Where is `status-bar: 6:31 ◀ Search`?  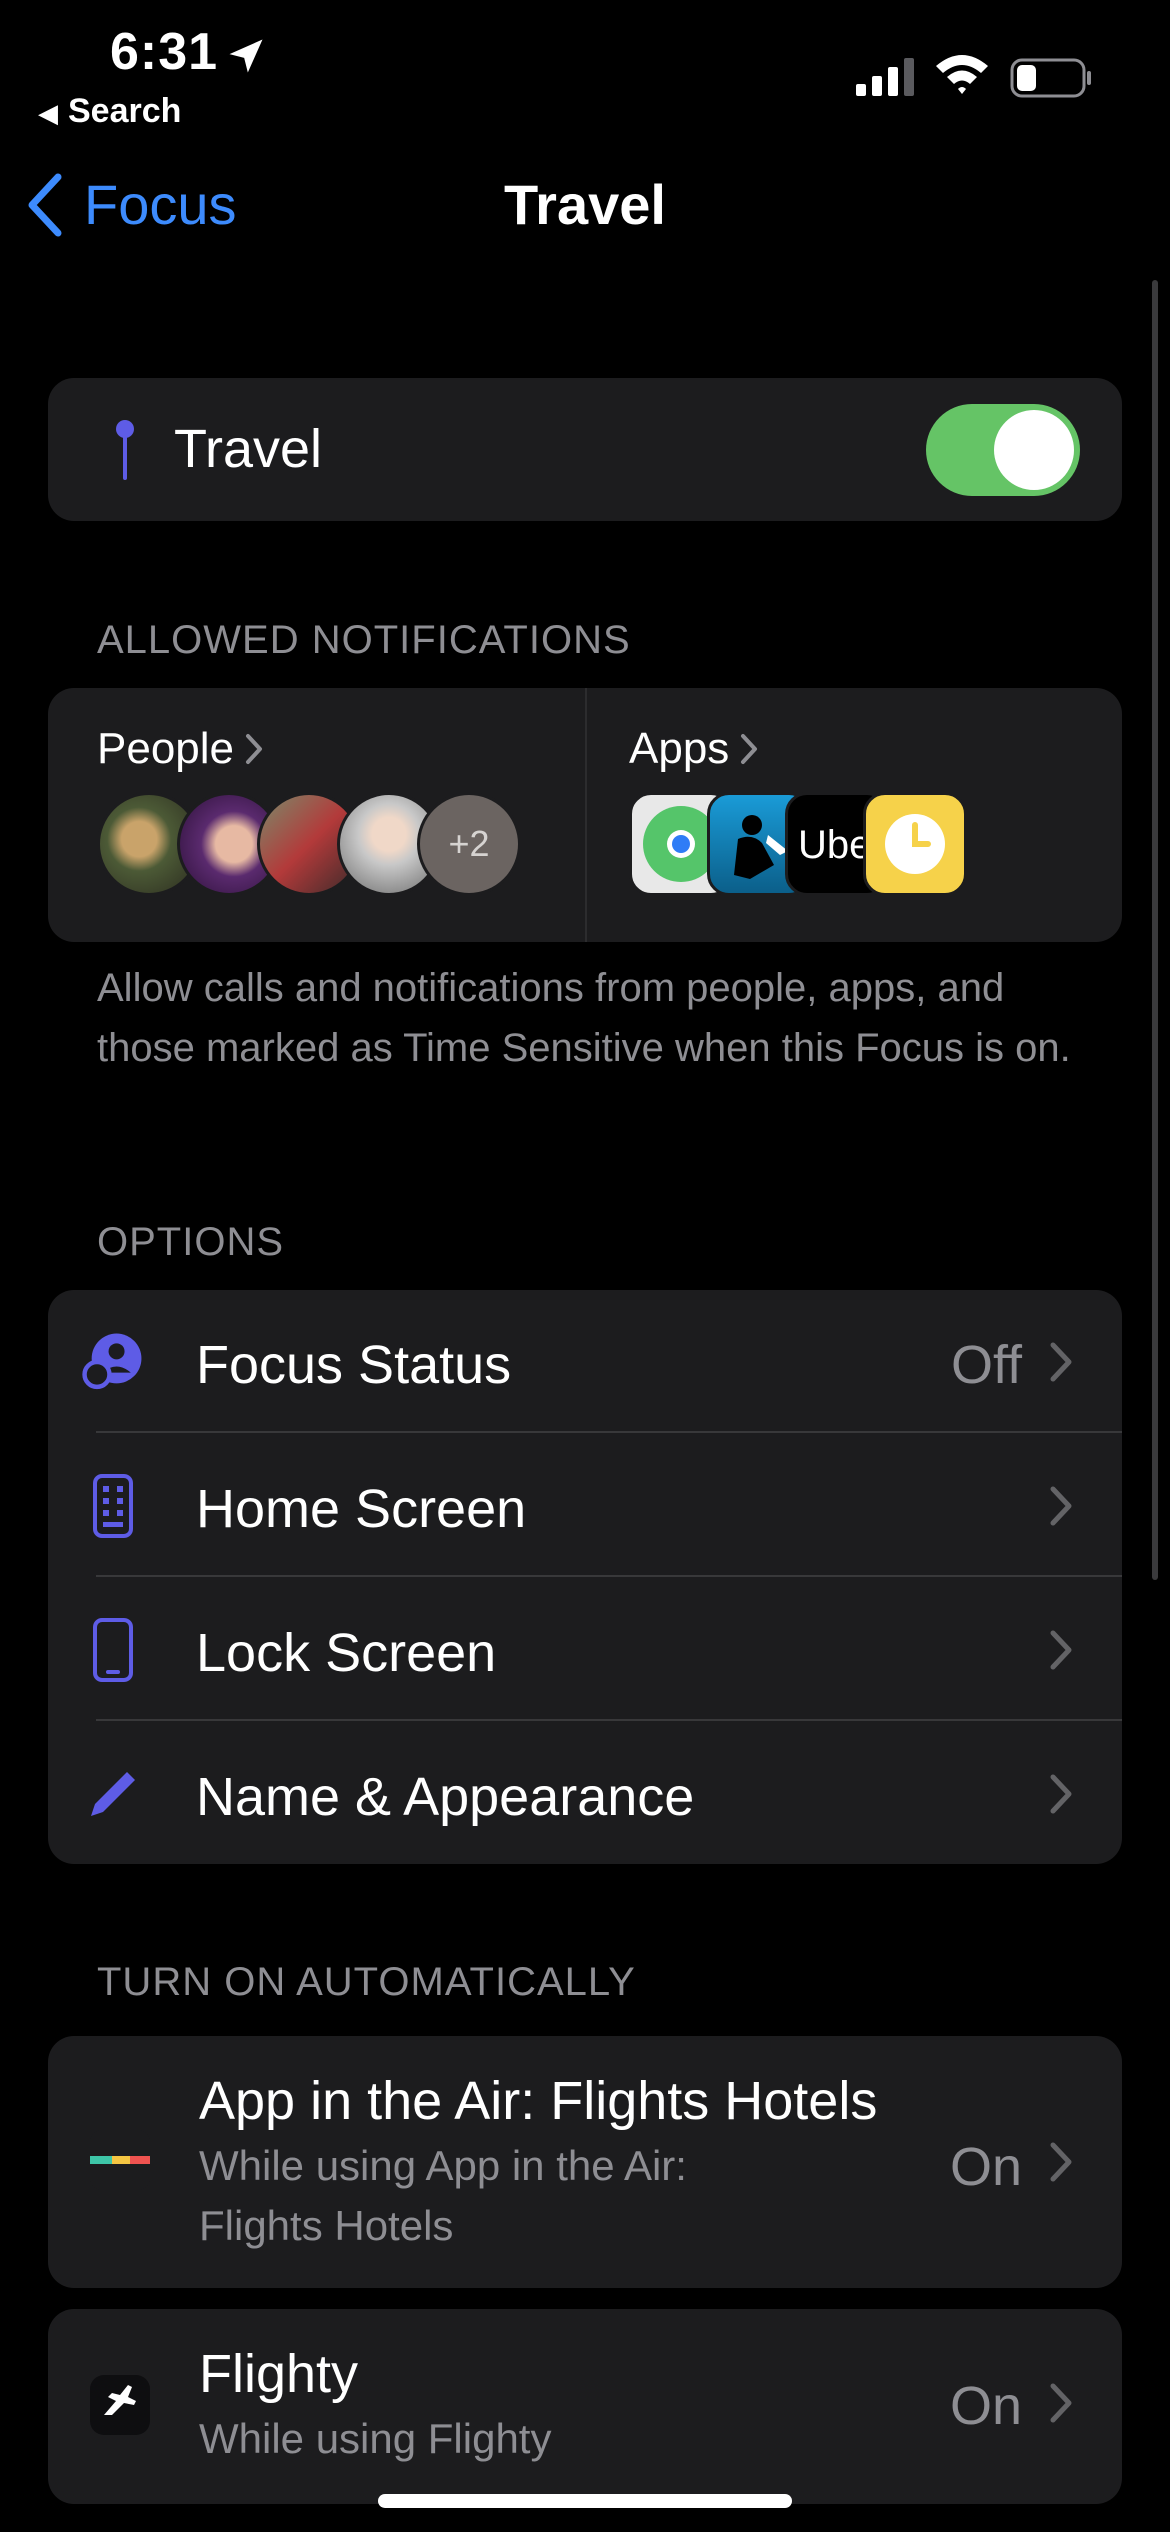 status-bar: 6:31 ◀ Search is located at coordinates (585, 70).